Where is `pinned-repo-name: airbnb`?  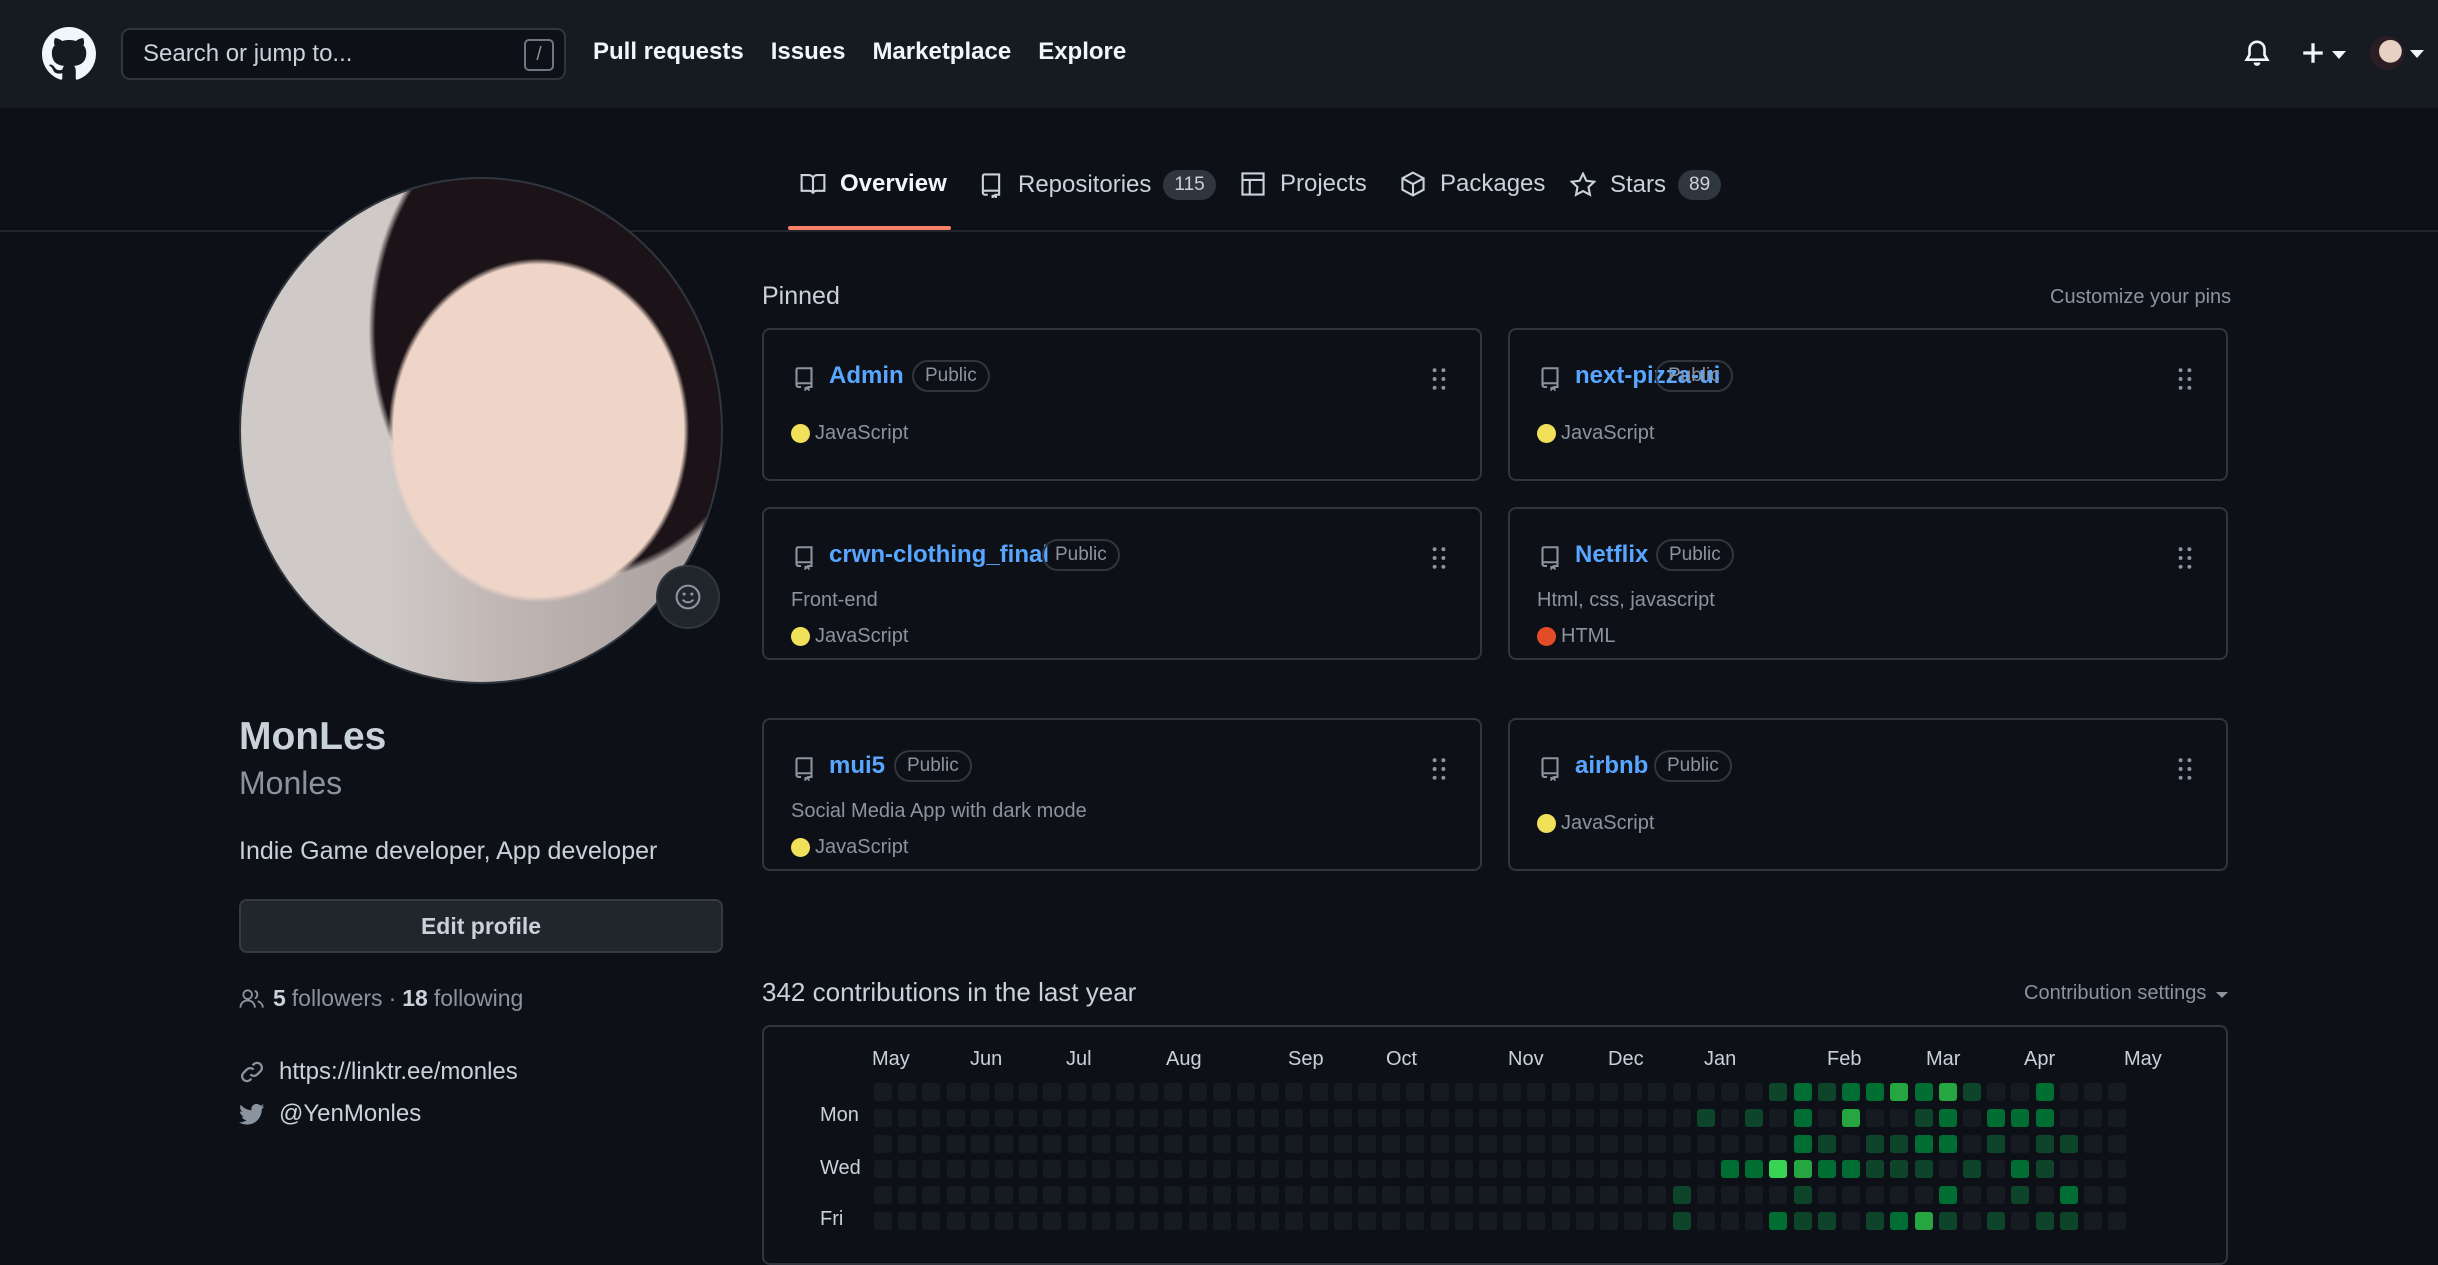 pinned-repo-name: airbnb is located at coordinates (1611, 766).